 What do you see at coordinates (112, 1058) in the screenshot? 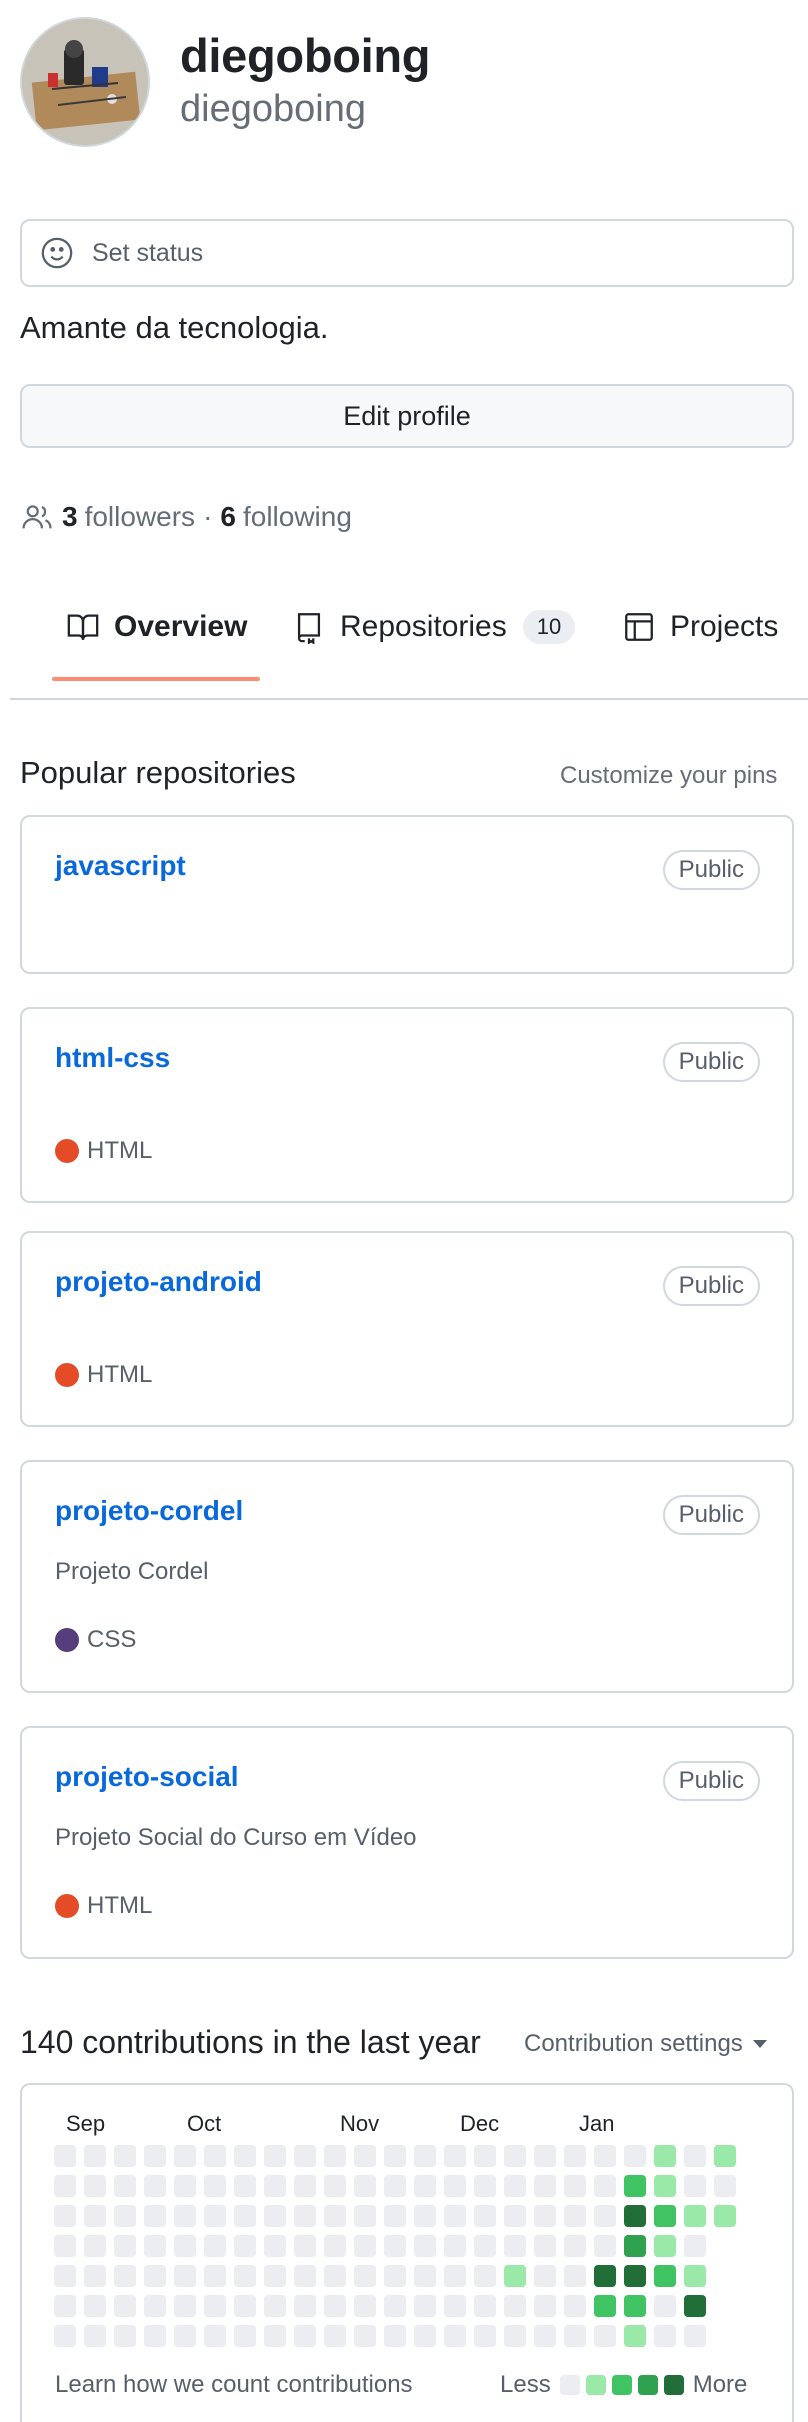
I see `repo-name-link: html-css` at bounding box center [112, 1058].